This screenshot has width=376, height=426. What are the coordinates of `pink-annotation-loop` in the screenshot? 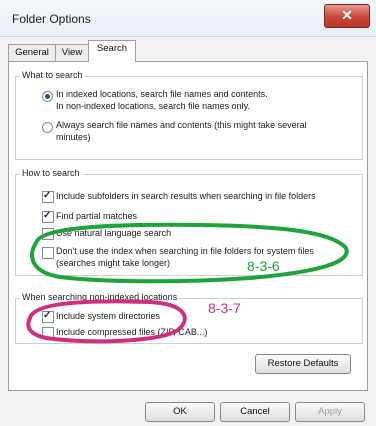 It's located at (106, 321).